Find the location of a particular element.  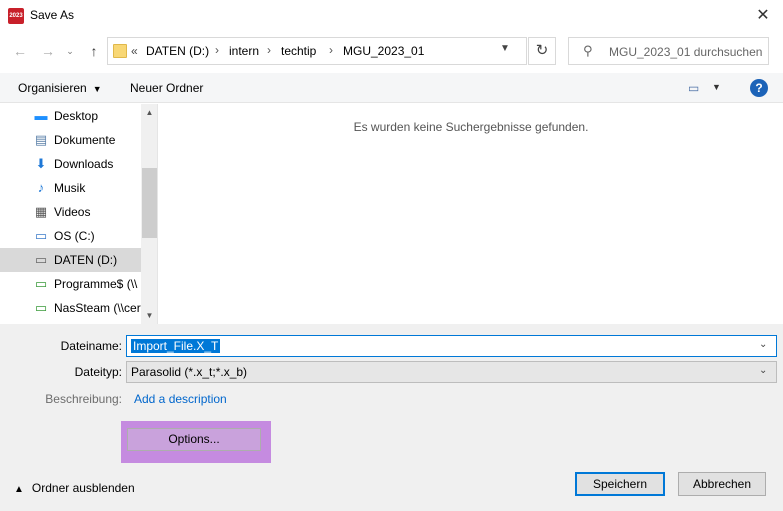

breadcrumb-intern: intern is located at coordinates (244, 51).